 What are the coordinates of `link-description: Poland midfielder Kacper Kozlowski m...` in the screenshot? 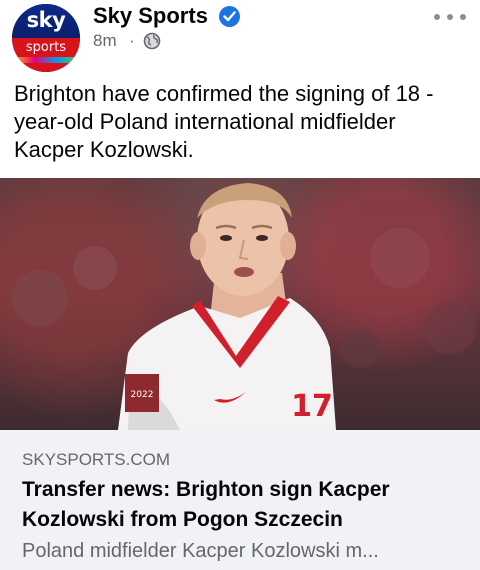 It's located at (200, 551).